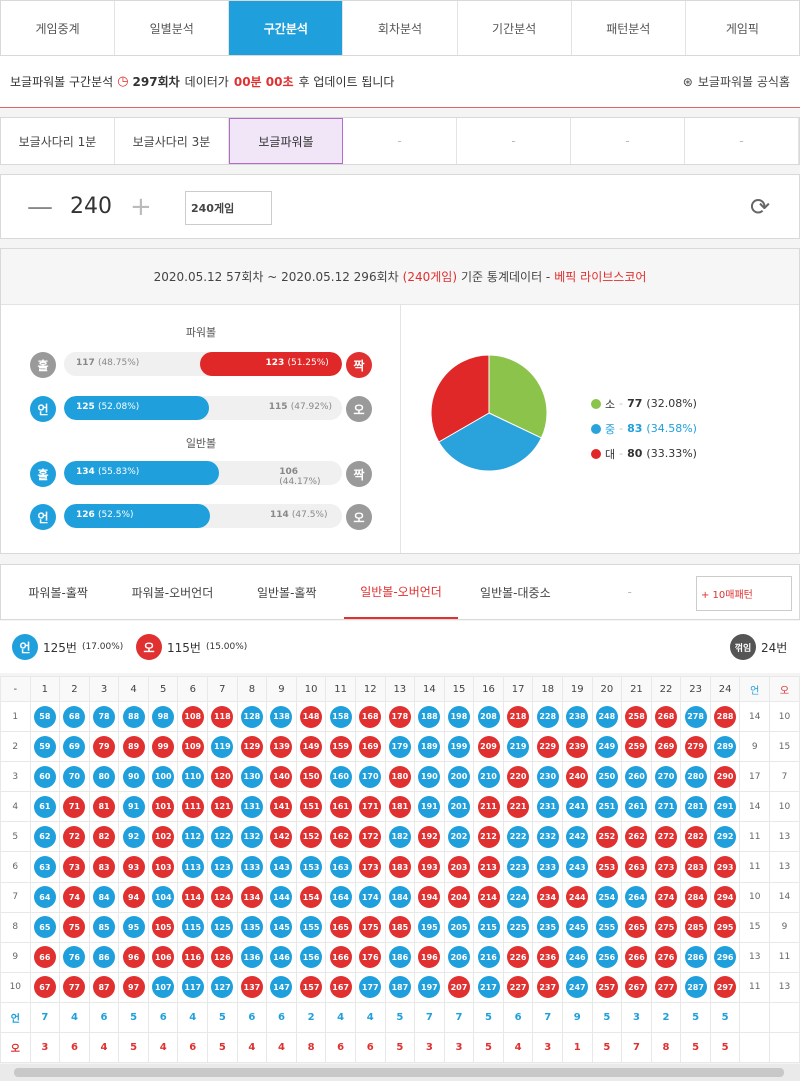 This screenshot has width=800, height=1081. I want to click on result-ball: 142, so click(281, 836).